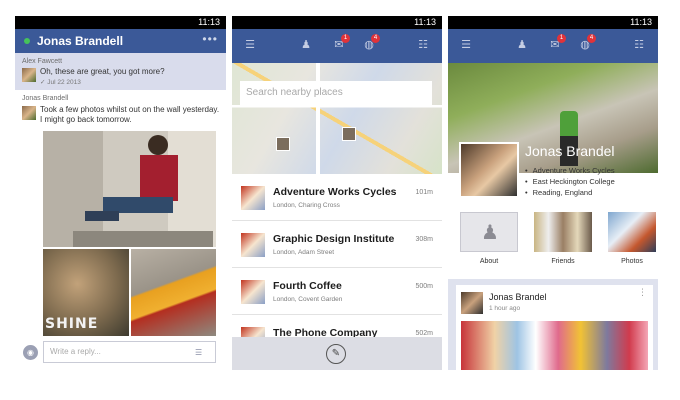 The image size is (680, 400). I want to click on post-timestamp: 1 hour ago, so click(505, 308).